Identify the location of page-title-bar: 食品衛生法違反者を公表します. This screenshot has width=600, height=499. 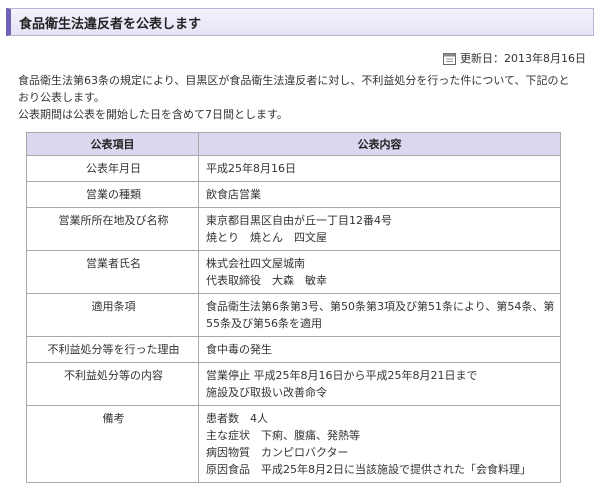
(300, 22).